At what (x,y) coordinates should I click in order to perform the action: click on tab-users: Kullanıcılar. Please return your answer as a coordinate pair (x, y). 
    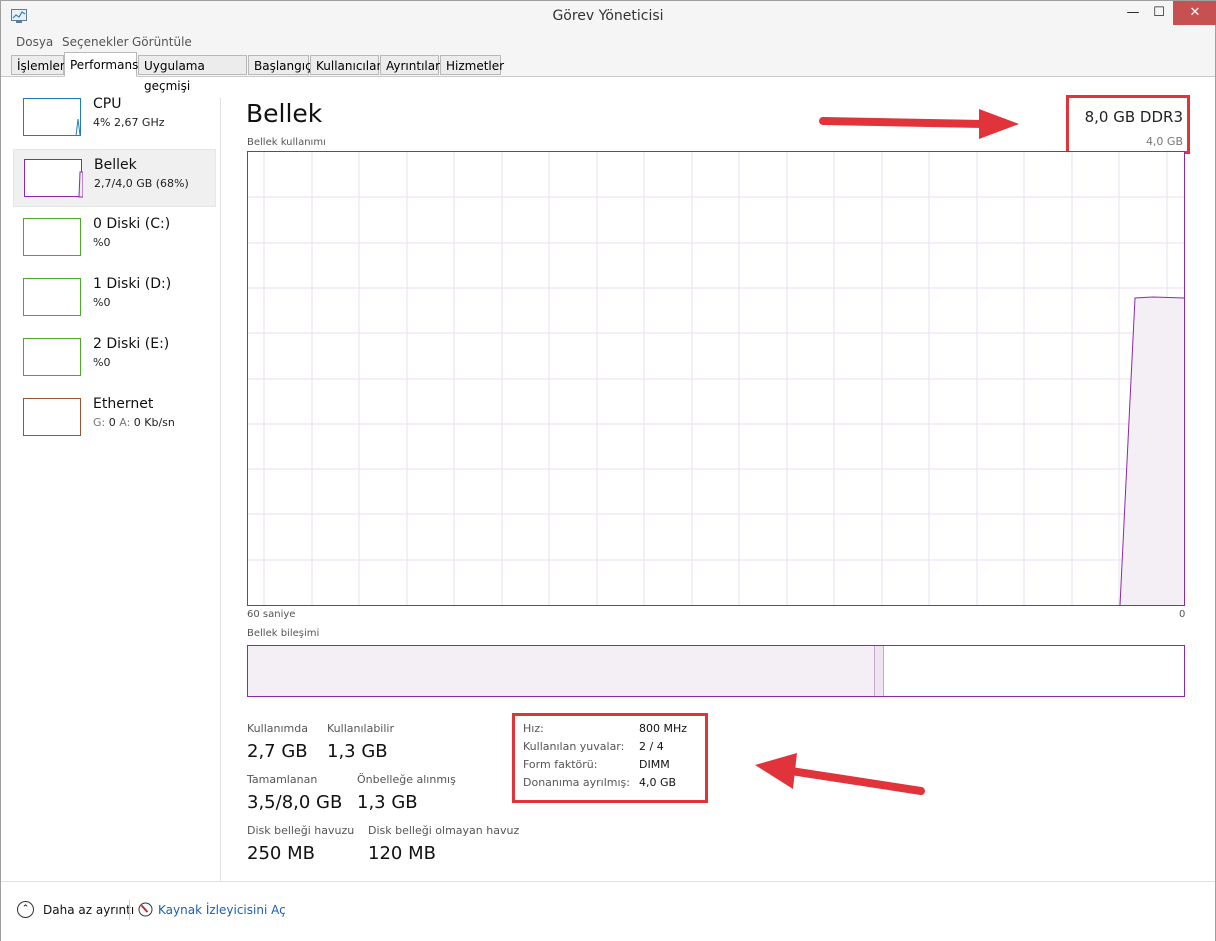
    Looking at the image, I should click on (345, 65).